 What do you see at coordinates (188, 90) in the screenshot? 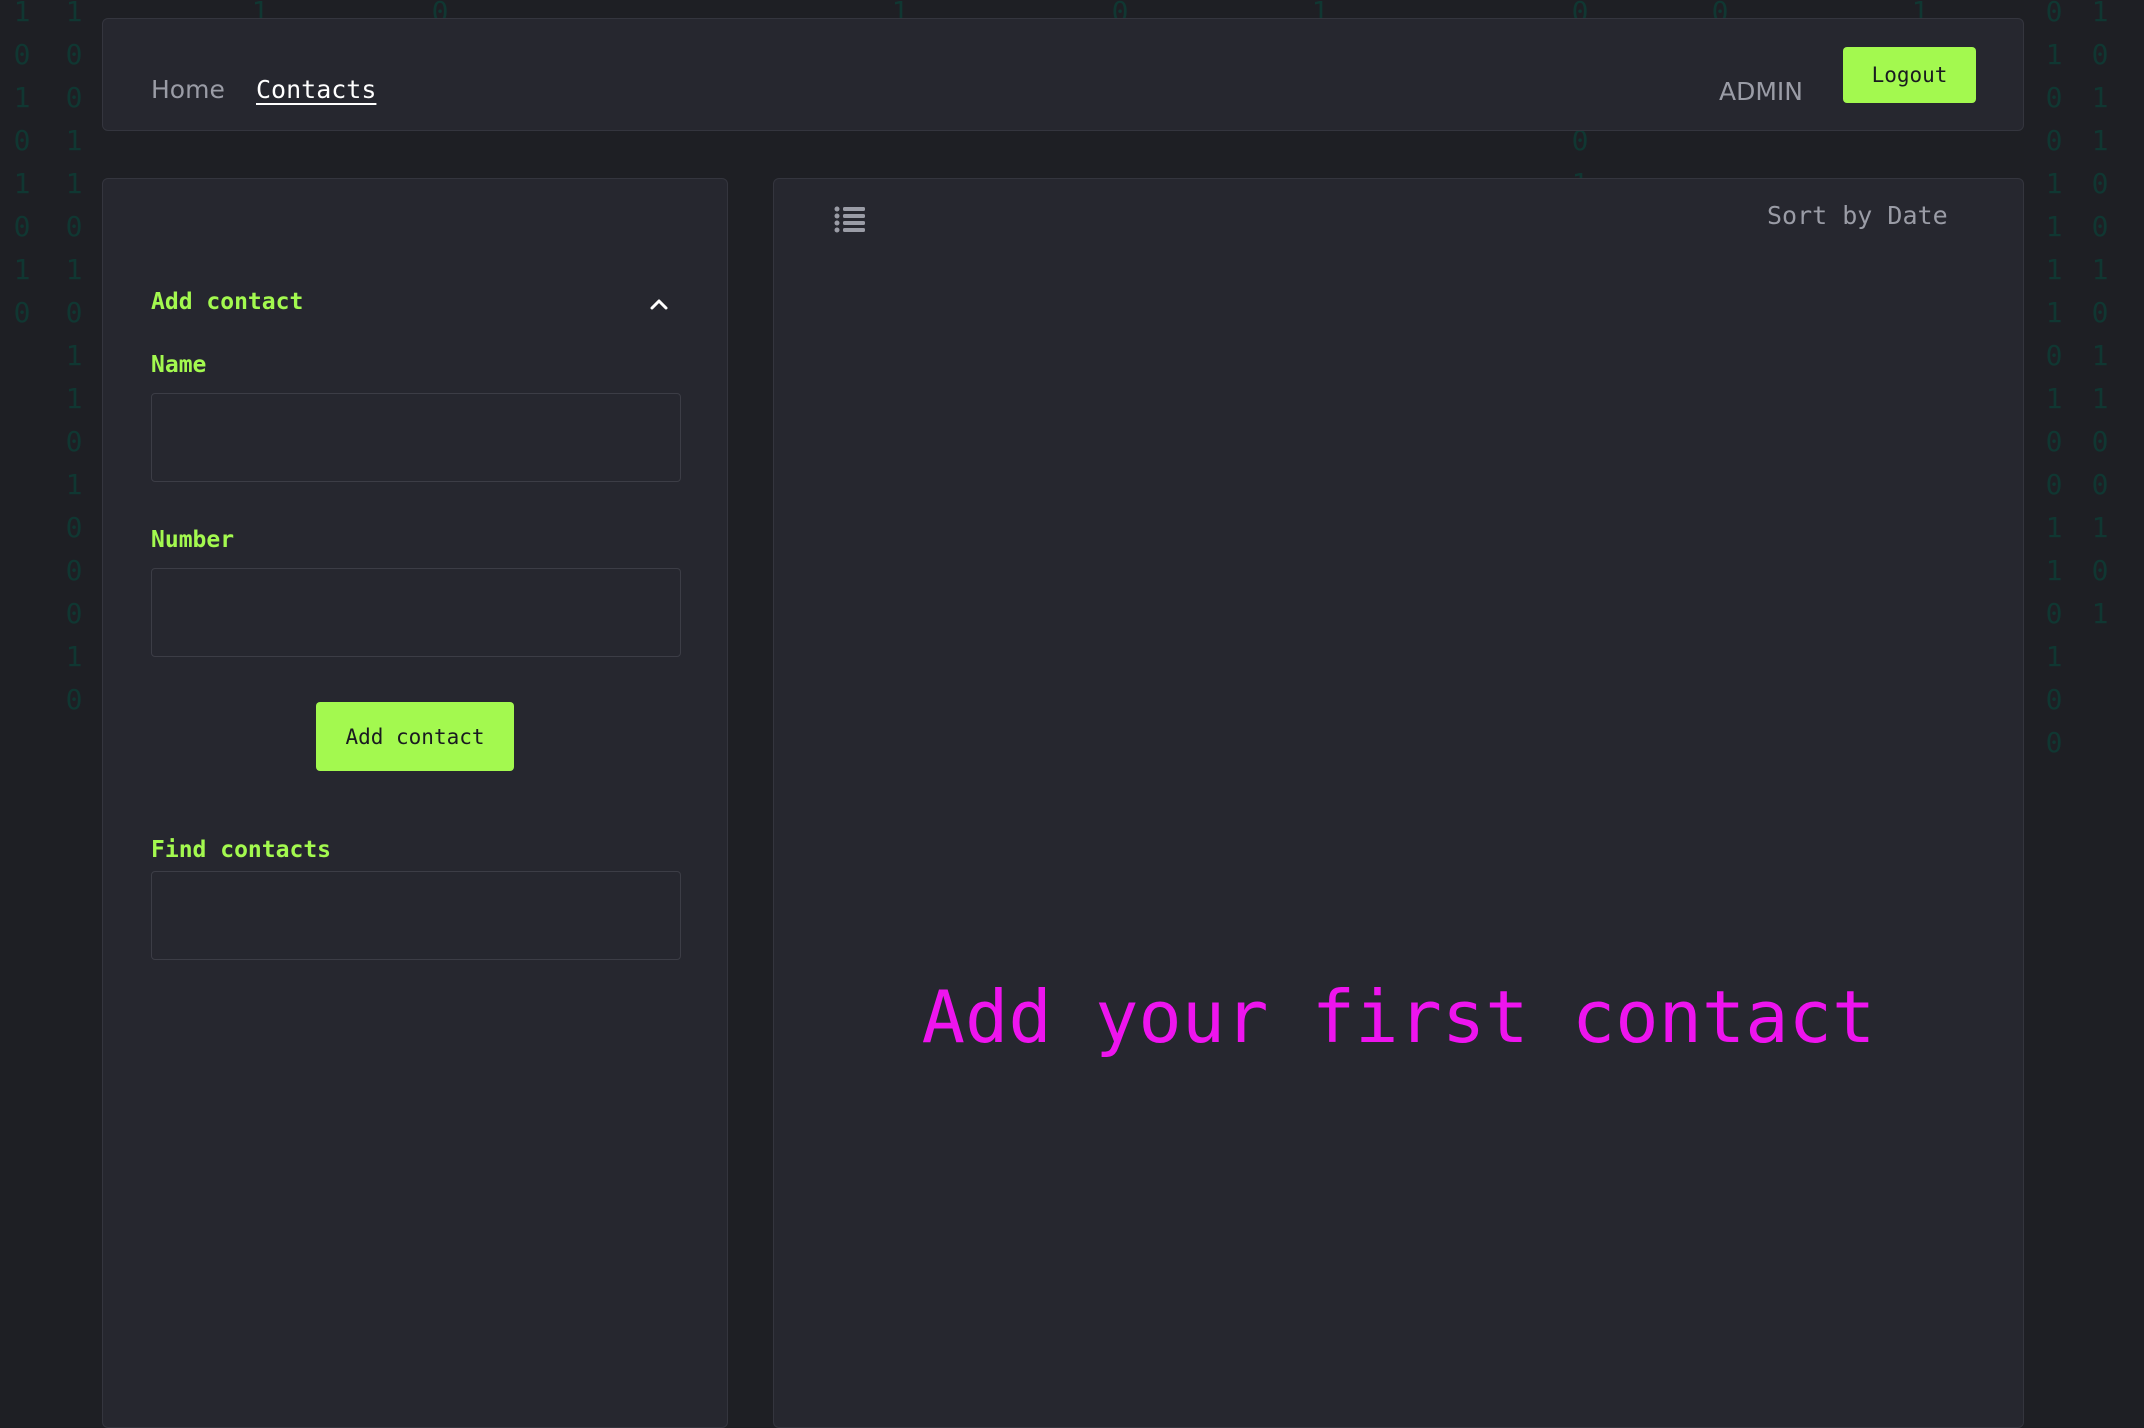
I see `nav-home-link: Home` at bounding box center [188, 90].